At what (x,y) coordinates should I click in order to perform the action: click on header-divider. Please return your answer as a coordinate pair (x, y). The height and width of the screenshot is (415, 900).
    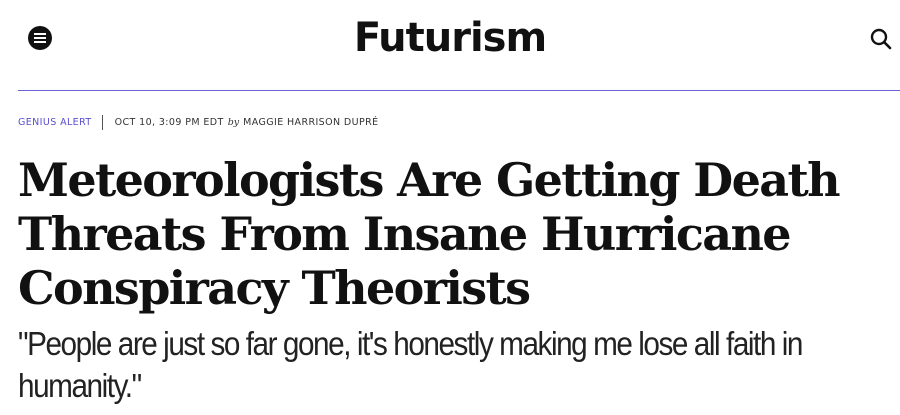
    Looking at the image, I should click on (459, 90).